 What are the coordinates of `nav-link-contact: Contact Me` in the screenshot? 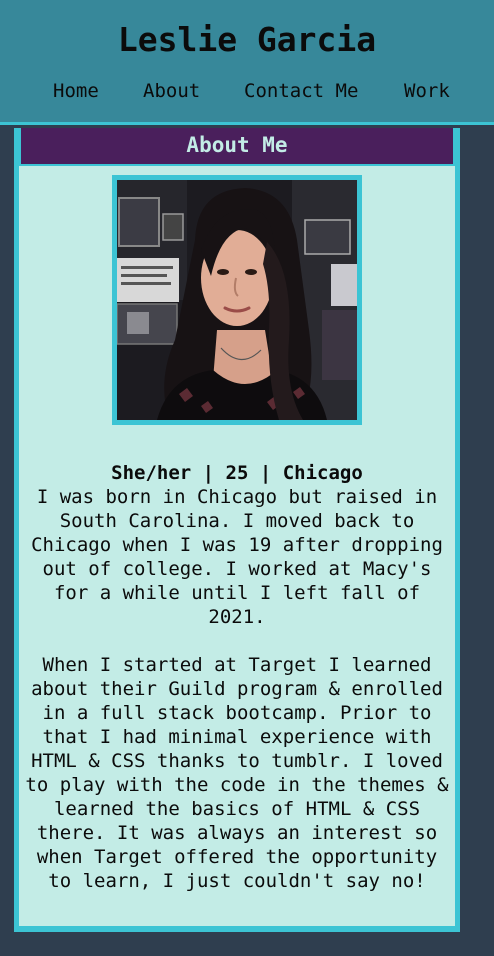 It's located at (301, 91).